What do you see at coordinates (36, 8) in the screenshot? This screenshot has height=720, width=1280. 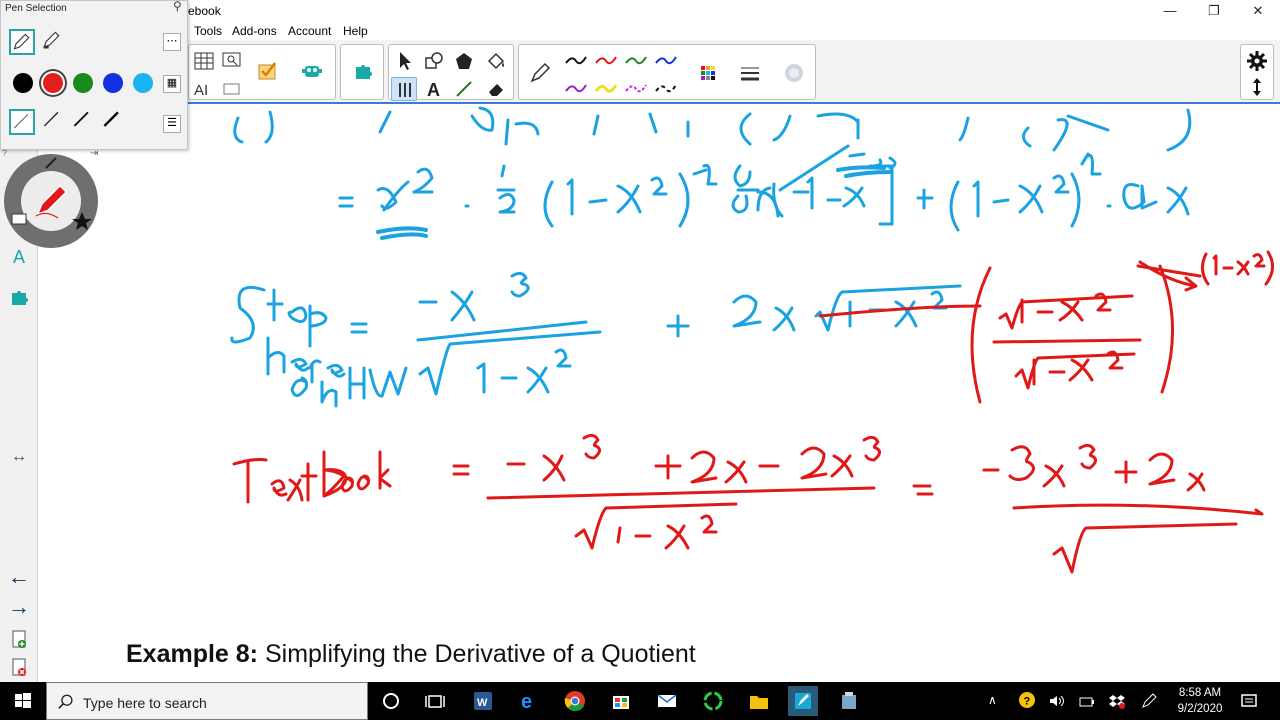 I see `pen-selection-title: Pen Selection` at bounding box center [36, 8].